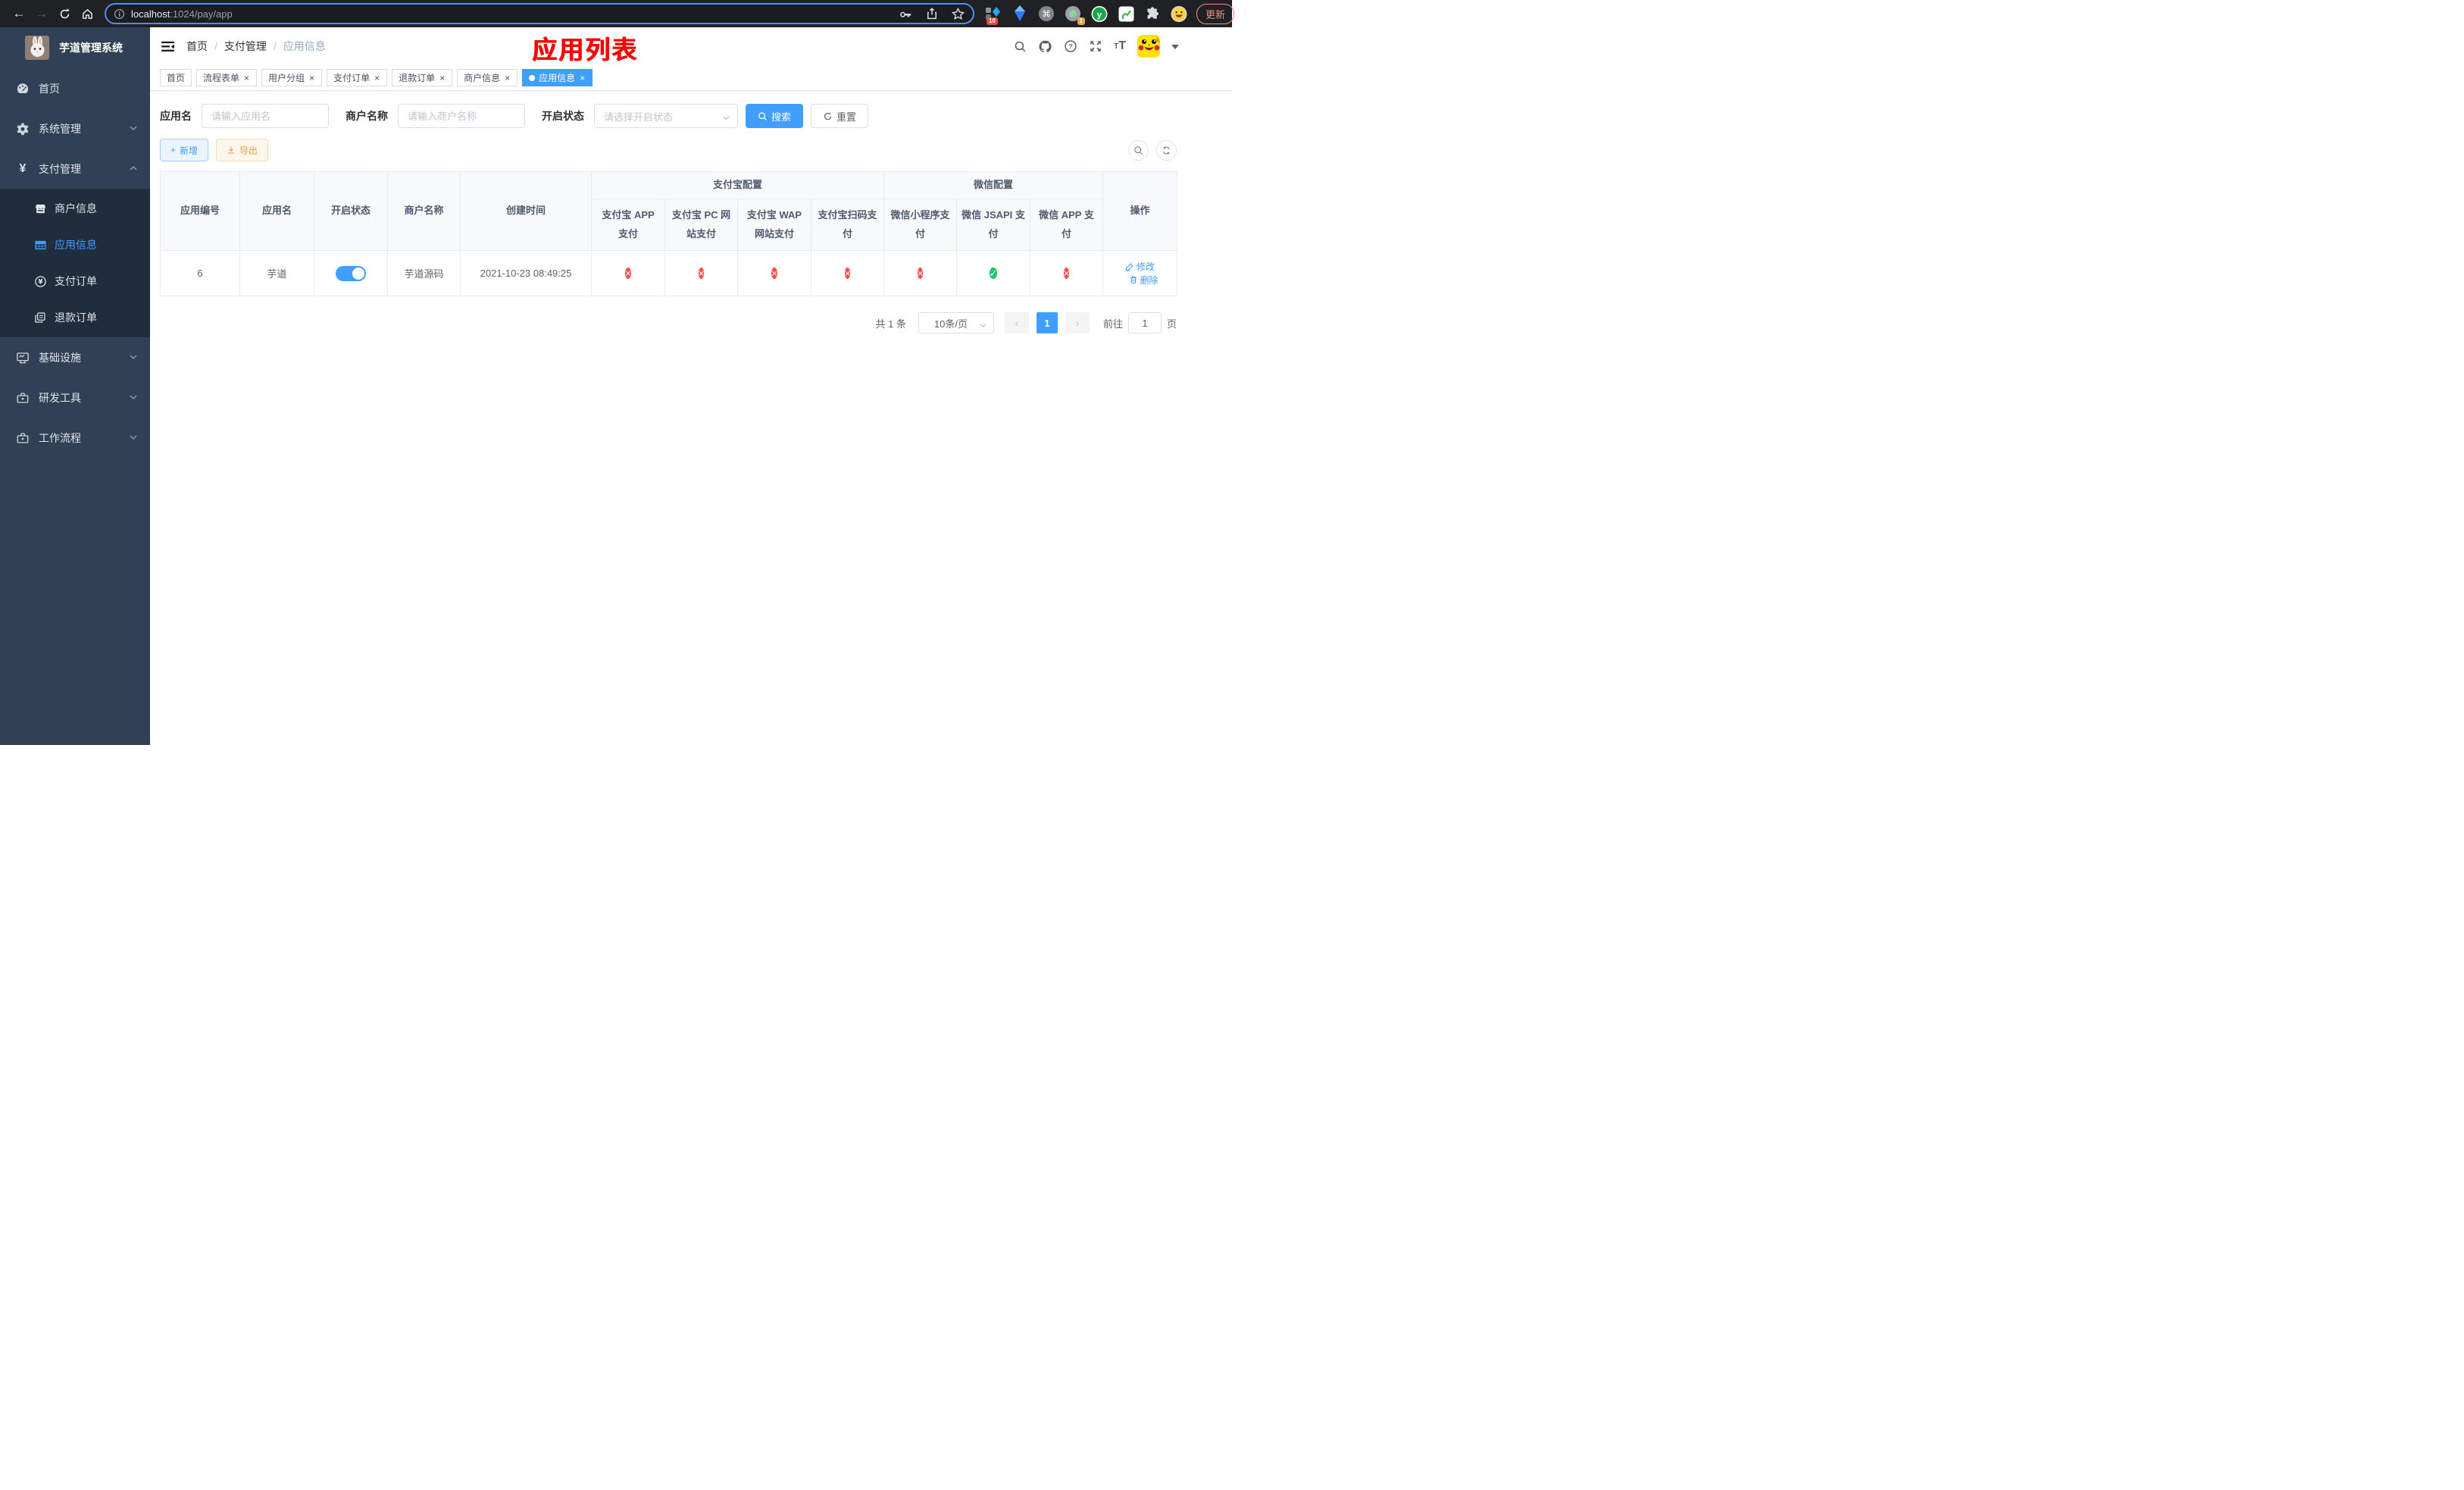  I want to click on browser-profile-avatar, so click(1179, 14).